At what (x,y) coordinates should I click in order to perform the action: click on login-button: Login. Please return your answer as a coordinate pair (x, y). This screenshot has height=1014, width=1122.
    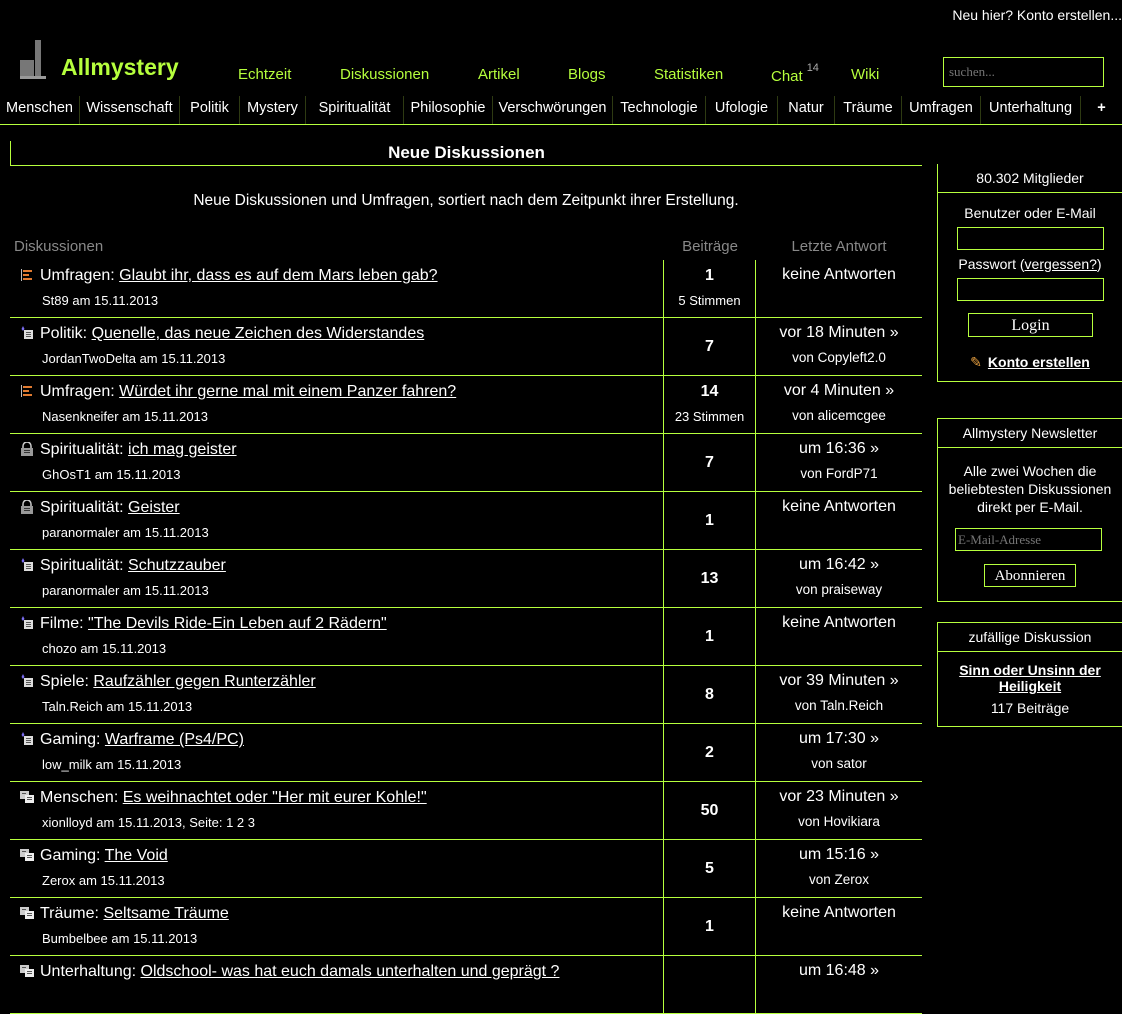
    Looking at the image, I should click on (1030, 325).